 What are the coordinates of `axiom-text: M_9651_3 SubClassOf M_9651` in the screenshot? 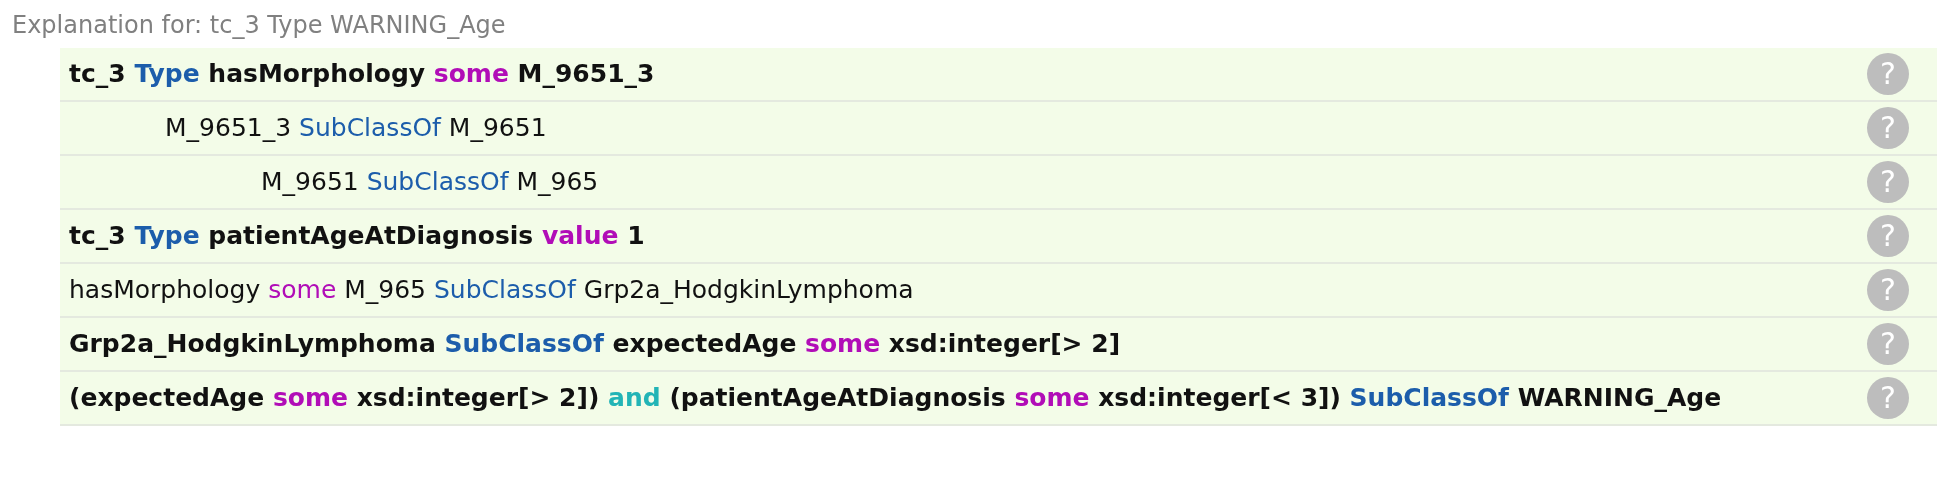 It's located at (356, 128).